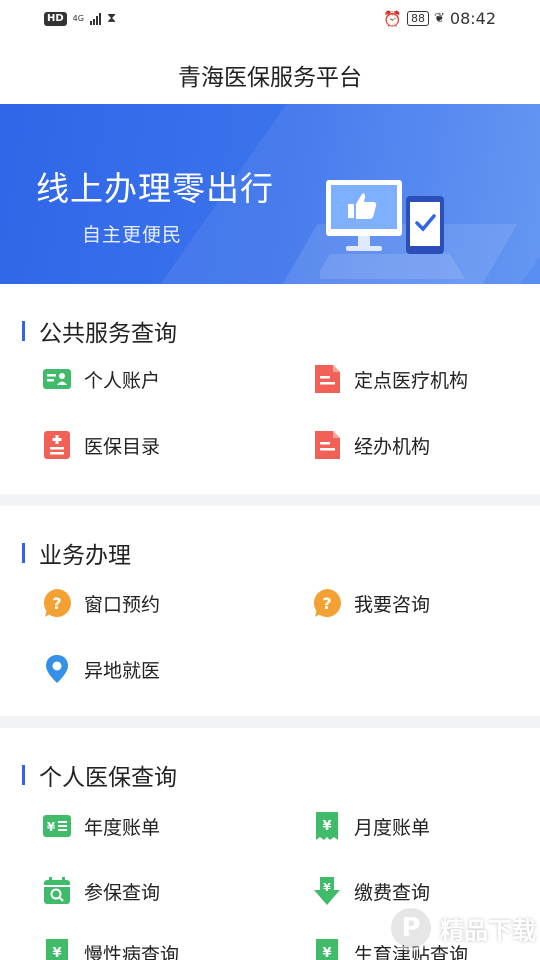  What do you see at coordinates (57, 890) in the screenshot?
I see `calendar-search-icon` at bounding box center [57, 890].